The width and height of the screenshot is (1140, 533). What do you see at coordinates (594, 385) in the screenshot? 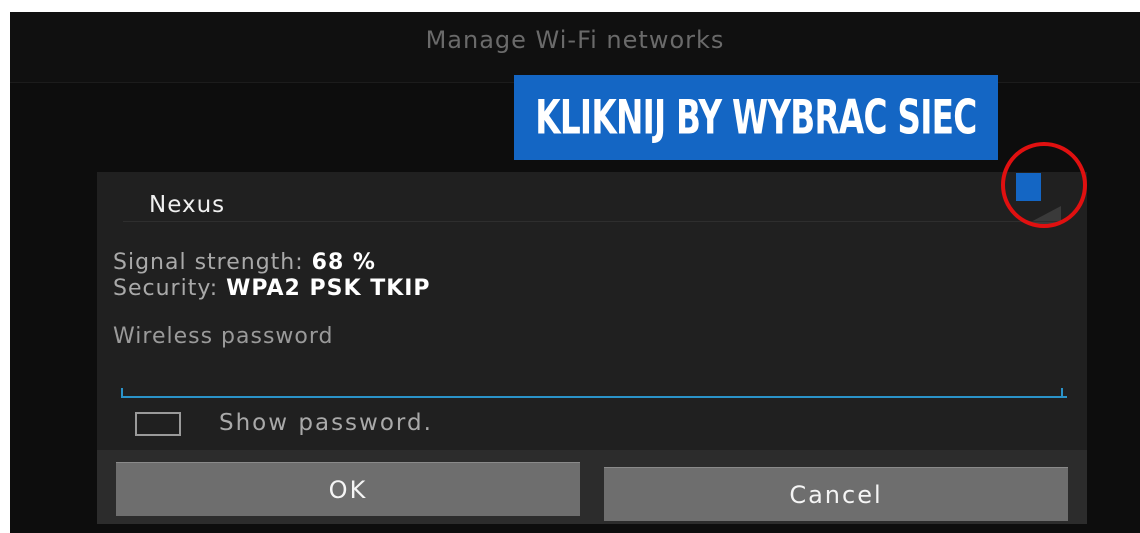
I see `password-input` at bounding box center [594, 385].